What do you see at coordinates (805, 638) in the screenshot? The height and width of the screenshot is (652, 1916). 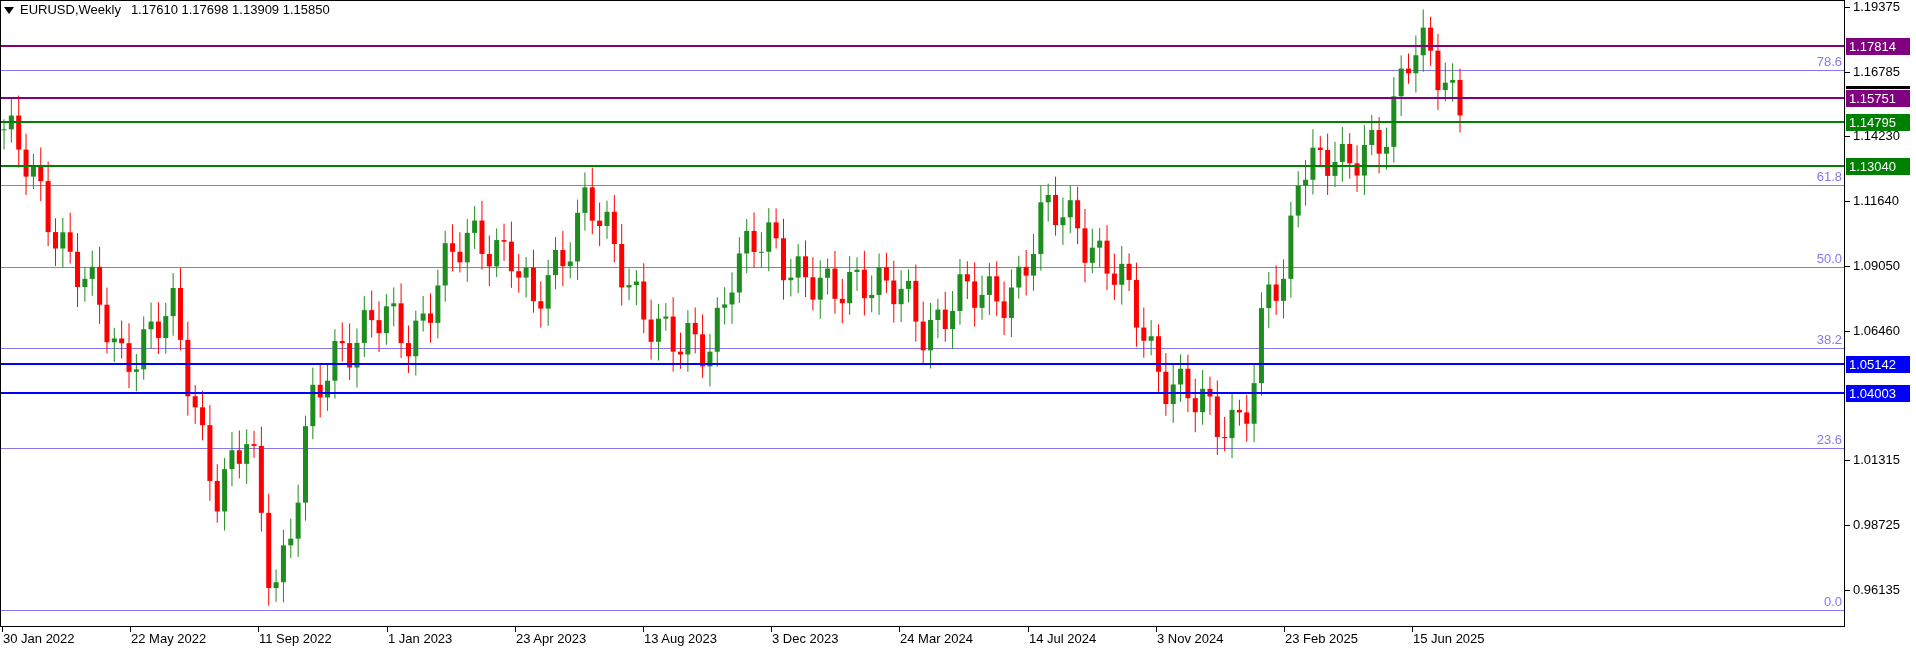 I see `date-axis-label: 3 Dec 2023` at bounding box center [805, 638].